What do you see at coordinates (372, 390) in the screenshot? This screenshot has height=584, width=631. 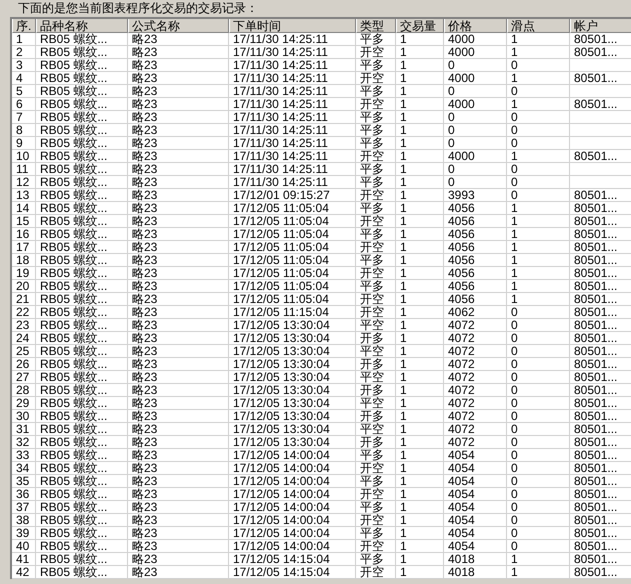 I see `table-cell: 开多` at bounding box center [372, 390].